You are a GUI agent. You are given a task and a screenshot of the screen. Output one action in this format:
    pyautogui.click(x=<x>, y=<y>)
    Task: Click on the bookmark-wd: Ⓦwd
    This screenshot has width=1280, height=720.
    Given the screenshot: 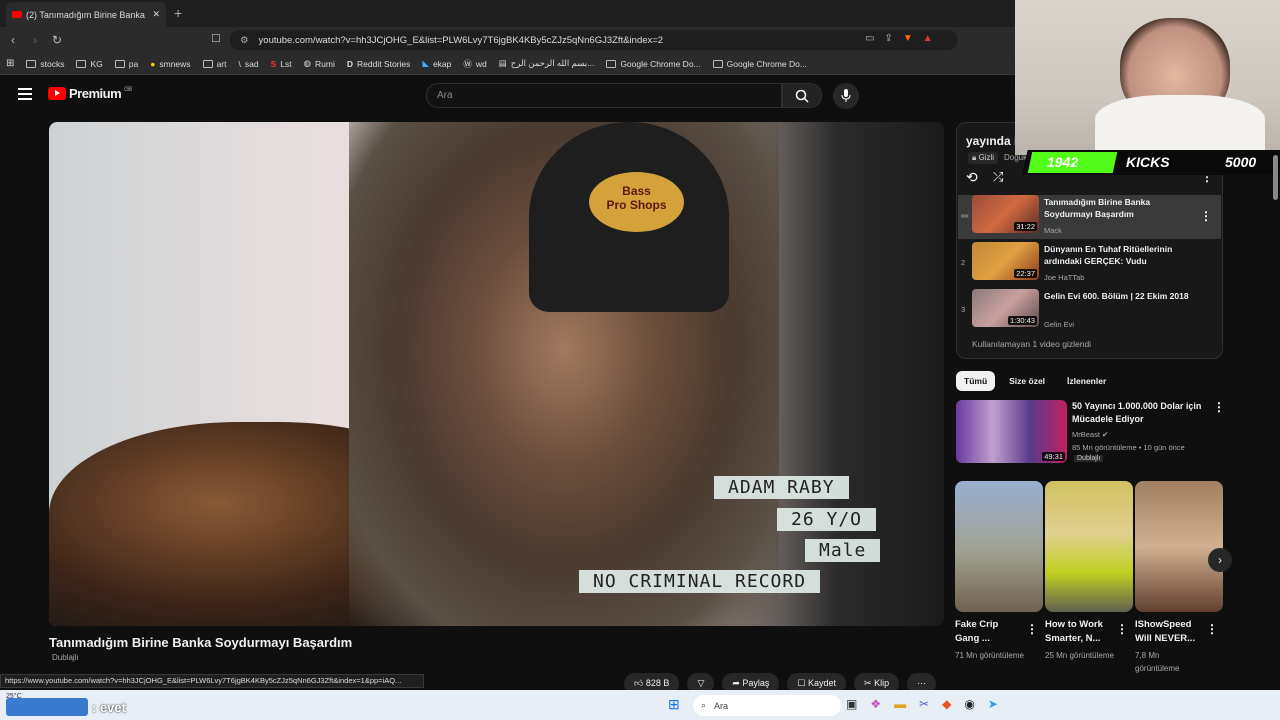 What is the action you would take?
    pyautogui.click(x=474, y=64)
    